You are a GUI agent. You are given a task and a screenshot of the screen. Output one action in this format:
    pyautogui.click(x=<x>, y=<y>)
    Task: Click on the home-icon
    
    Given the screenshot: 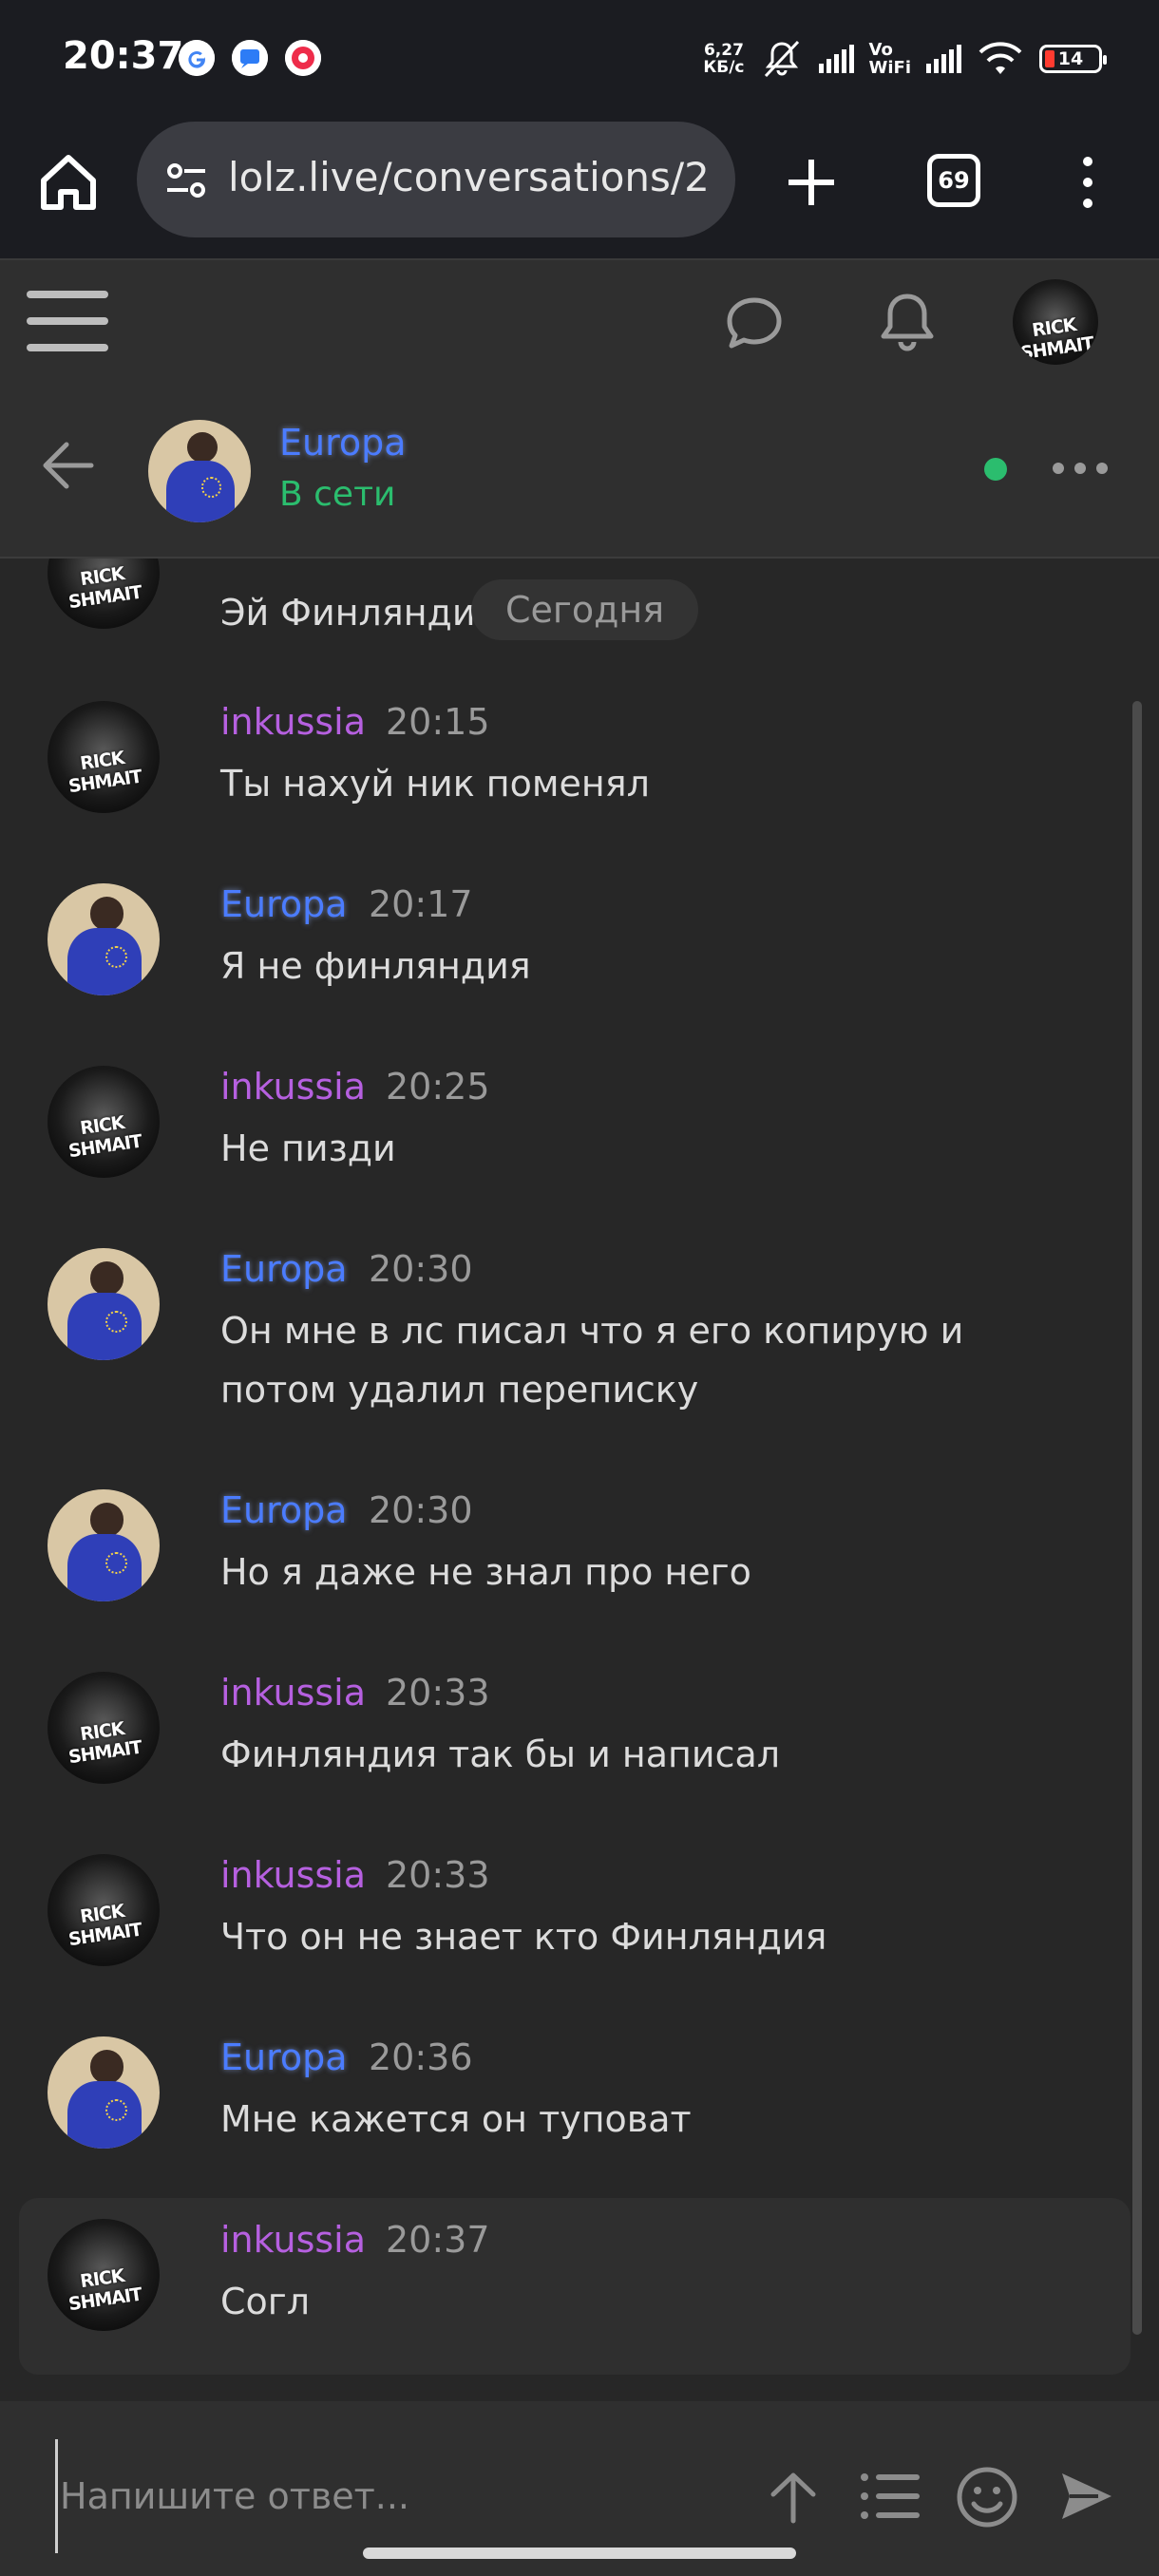 What is the action you would take?
    pyautogui.click(x=68, y=182)
    